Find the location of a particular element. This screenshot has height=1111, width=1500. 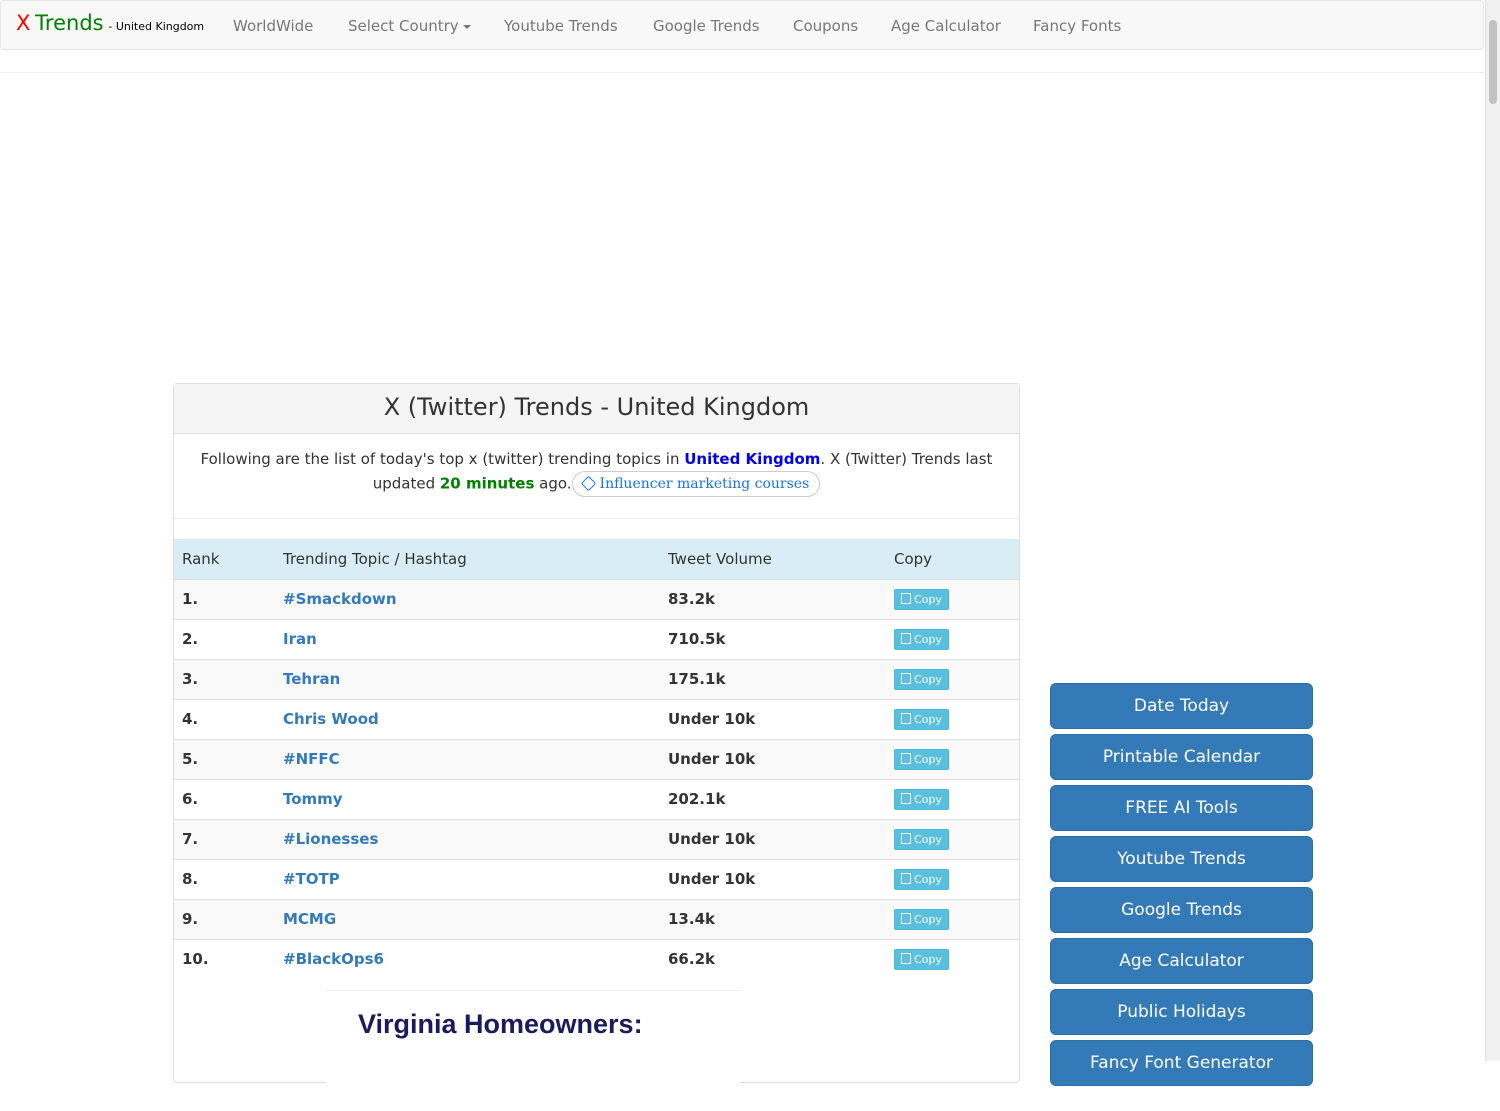

table-row: 9. MCMG 13.4k Copy is located at coordinates (596, 919).